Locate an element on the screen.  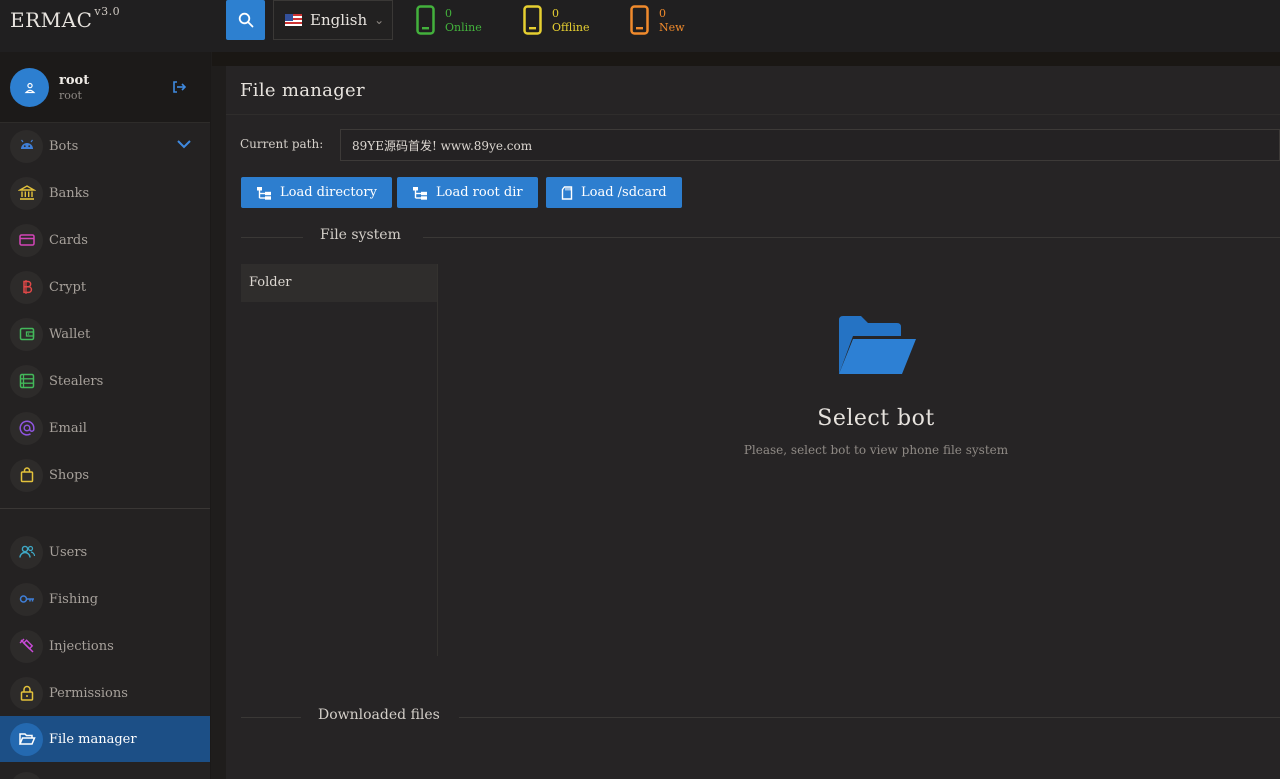
sidebar-item-label: Banks is located at coordinates (69, 193).